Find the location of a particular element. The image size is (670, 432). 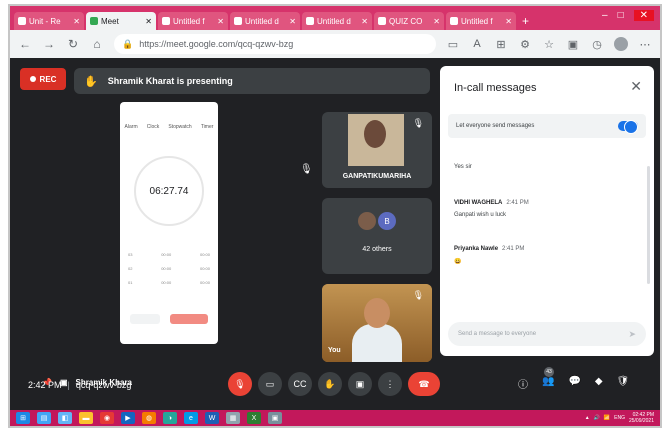

self-name: You is located at coordinates (334, 350).